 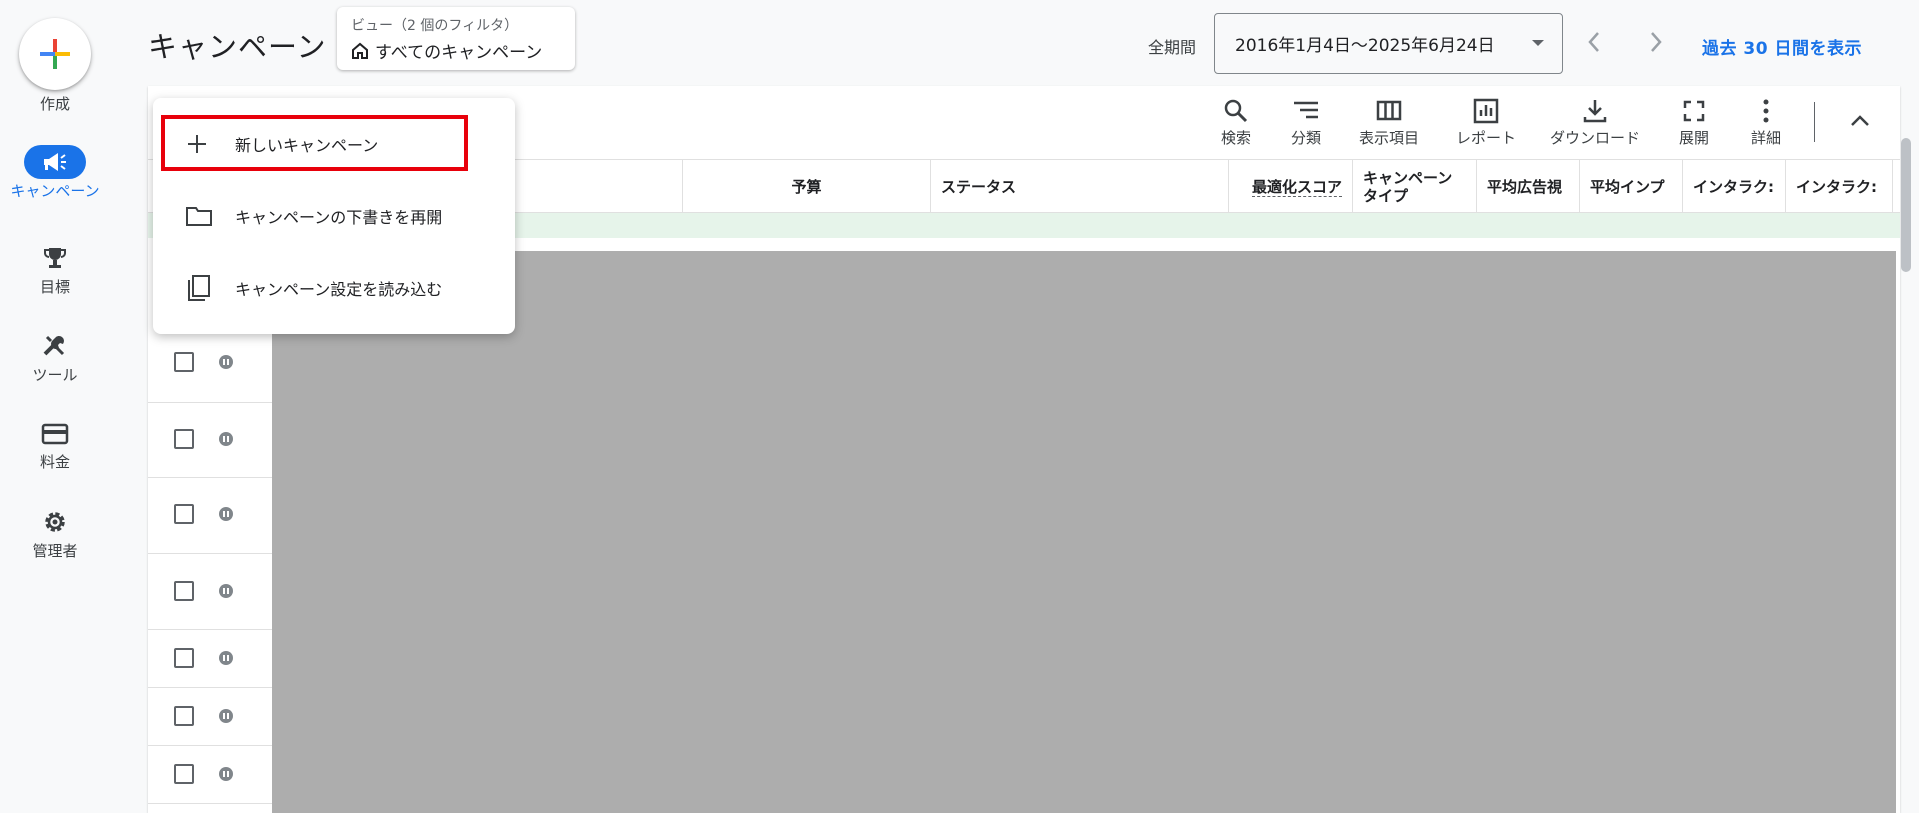 I want to click on show-last-30-days-link: 過去 30 日間を表示, so click(x=1782, y=46).